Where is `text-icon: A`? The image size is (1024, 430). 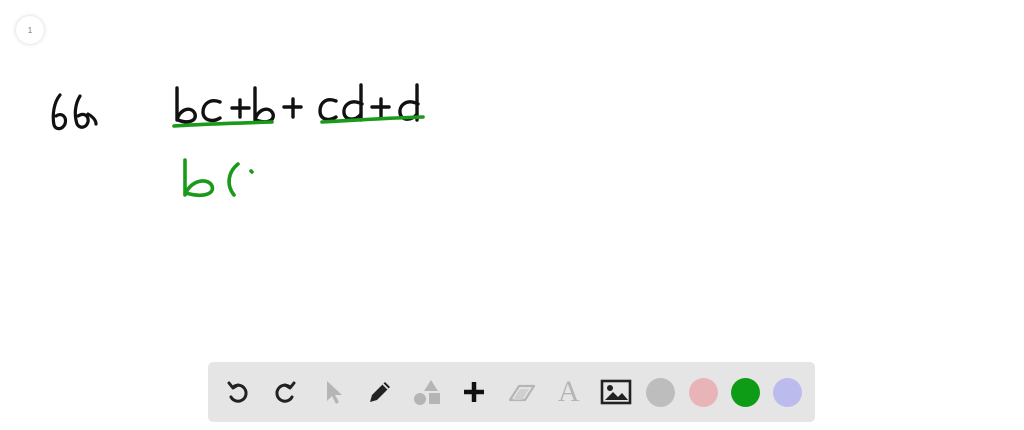
text-icon: A is located at coordinates (568, 391).